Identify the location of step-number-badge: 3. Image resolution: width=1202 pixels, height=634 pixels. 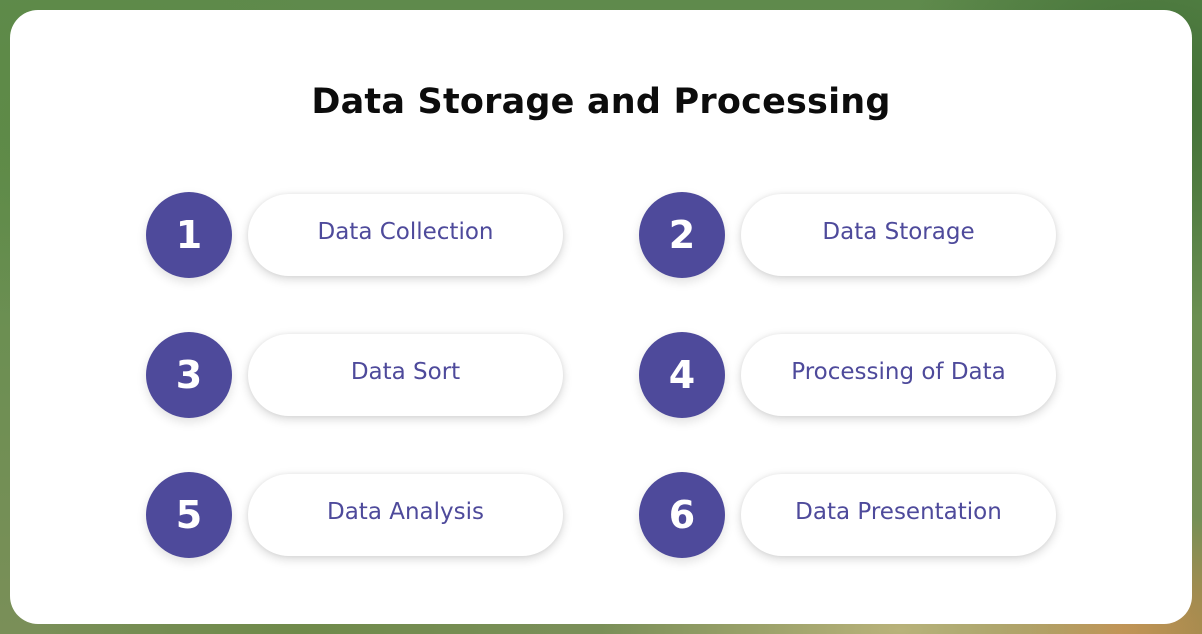
(189, 375).